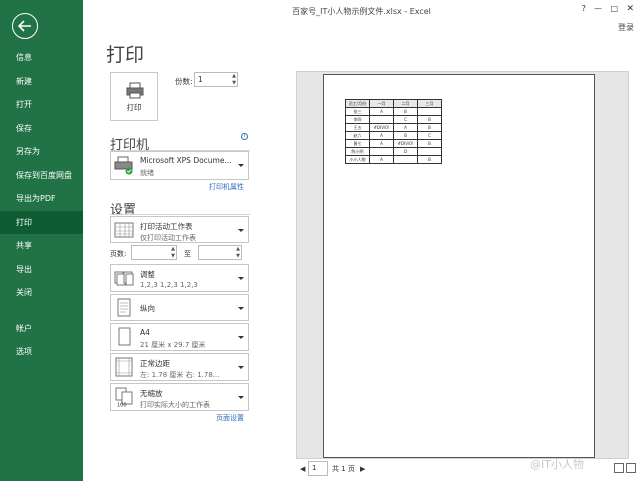  What do you see at coordinates (135, 90) in the screenshot?
I see `printer-icon` at bounding box center [135, 90].